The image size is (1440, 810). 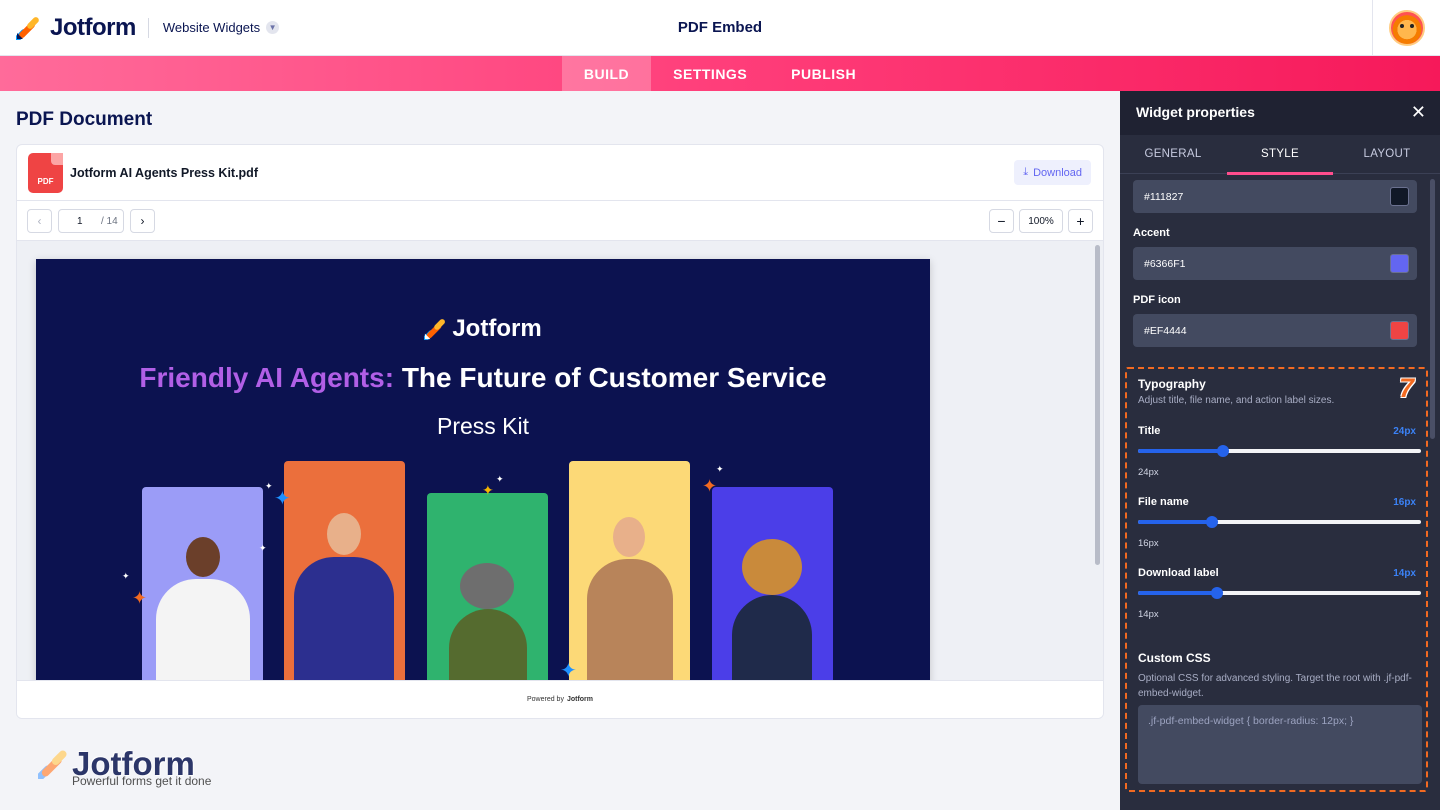 I want to click on viewer-toolbar: ‹ 1 / 14 › − 100% +, so click(x=560, y=221).